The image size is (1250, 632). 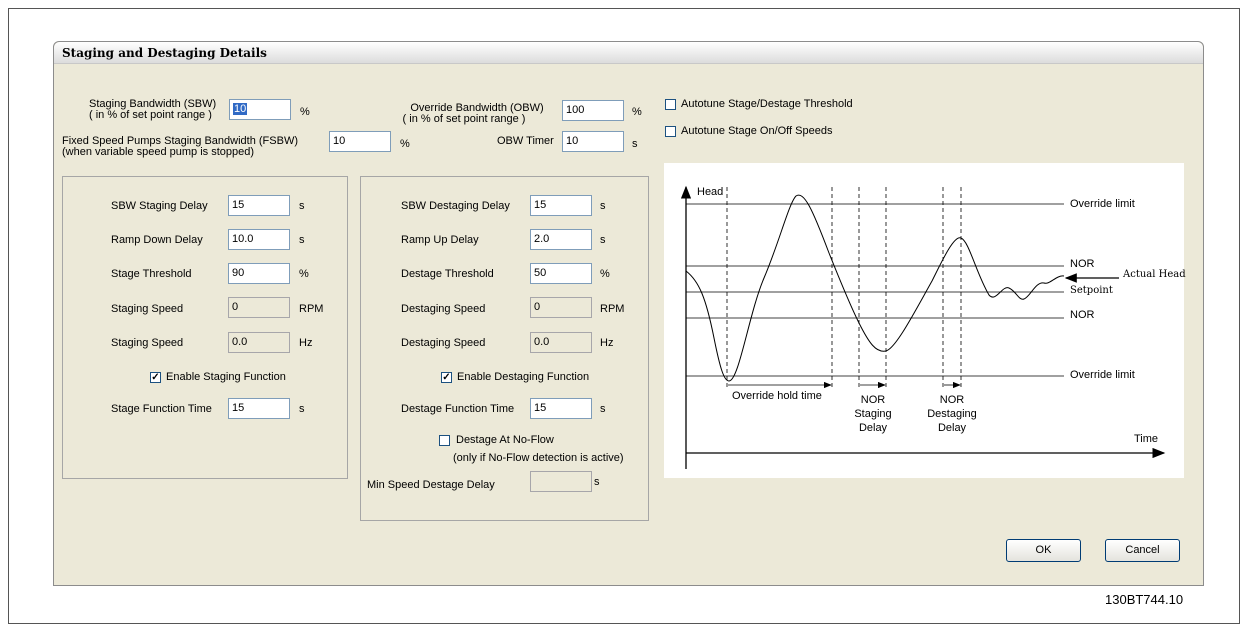 I want to click on override-limit-top-label: Override limit, so click(x=1102, y=204).